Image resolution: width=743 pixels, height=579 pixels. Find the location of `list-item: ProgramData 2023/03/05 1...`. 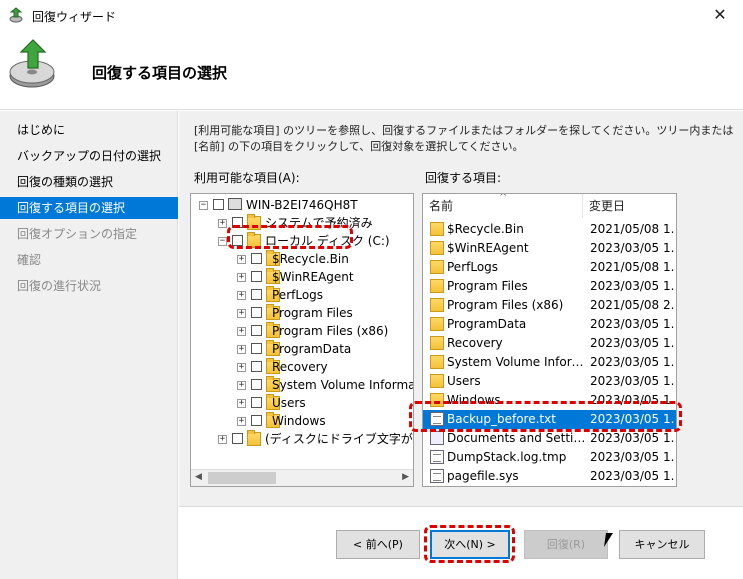

list-item: ProgramData 2023/03/05 1... is located at coordinates (549, 324).